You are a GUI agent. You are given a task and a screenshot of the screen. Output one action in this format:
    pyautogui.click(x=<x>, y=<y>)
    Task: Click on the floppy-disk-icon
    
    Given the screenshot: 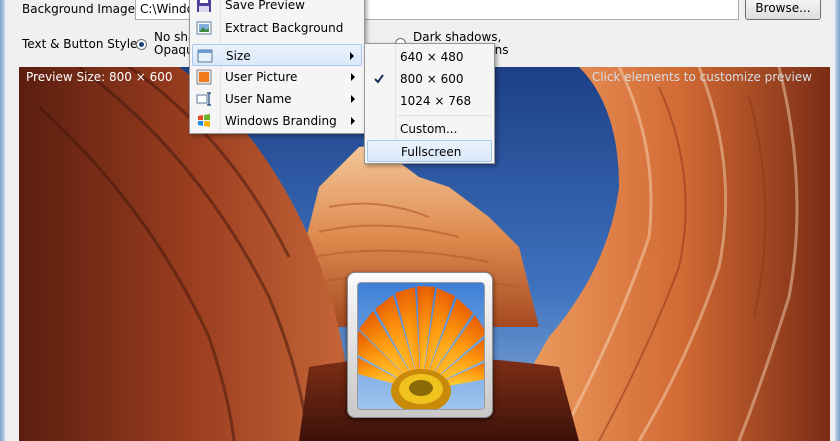 What is the action you would take?
    pyautogui.click(x=204, y=6)
    